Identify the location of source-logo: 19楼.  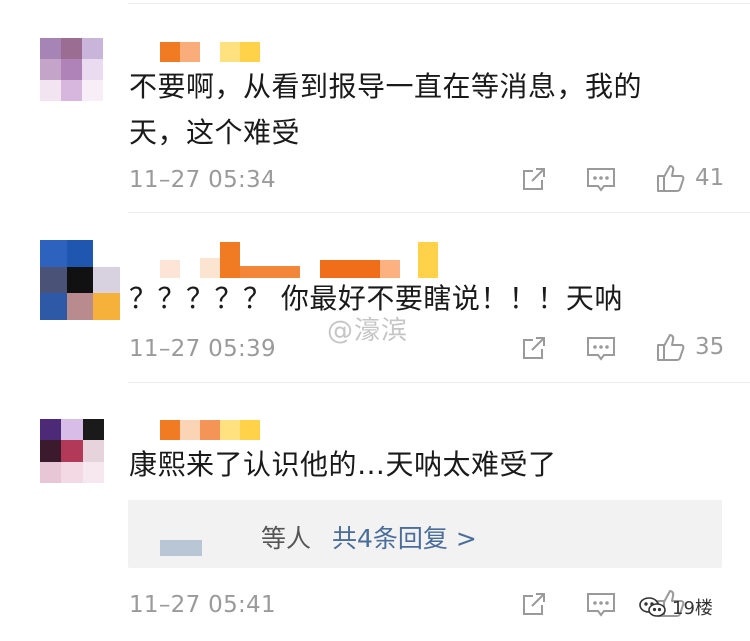
(675, 607).